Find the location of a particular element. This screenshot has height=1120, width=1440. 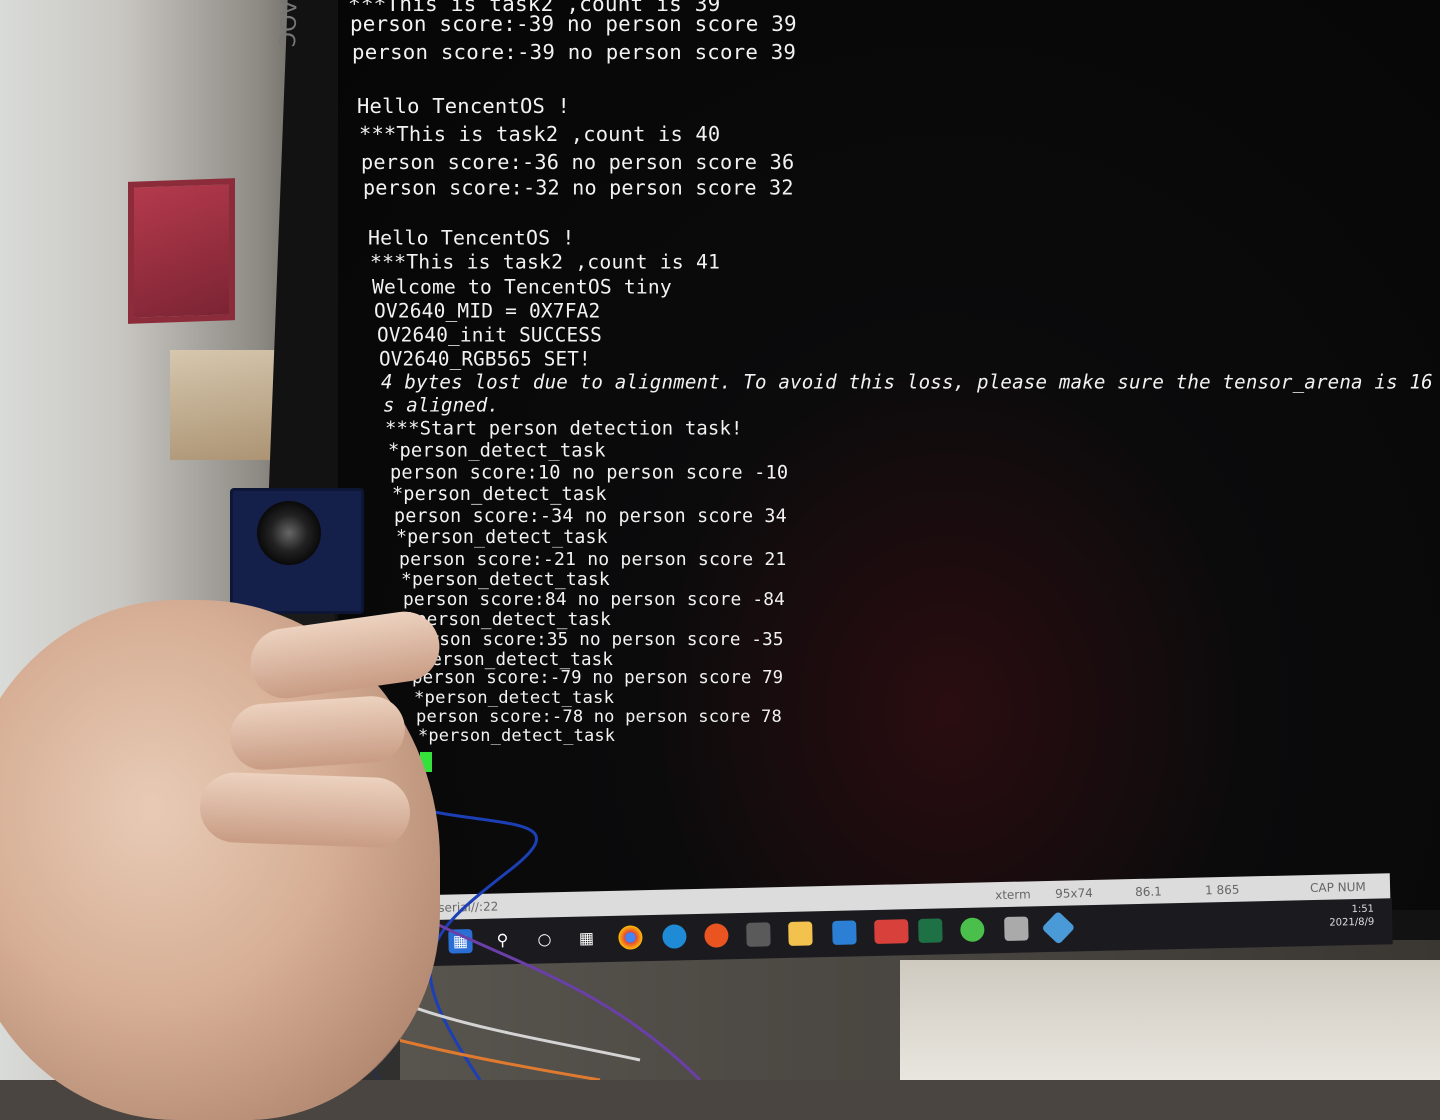

store-icon is located at coordinates (758, 934).